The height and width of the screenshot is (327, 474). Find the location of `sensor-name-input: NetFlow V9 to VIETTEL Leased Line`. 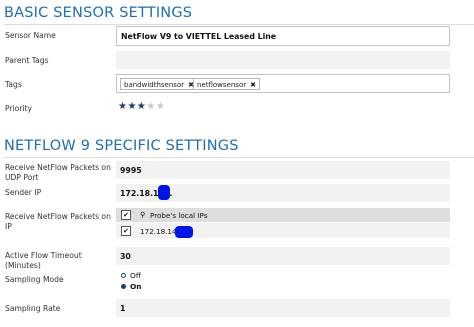

sensor-name-input: NetFlow V9 to VIETTEL Leased Line is located at coordinates (283, 36).